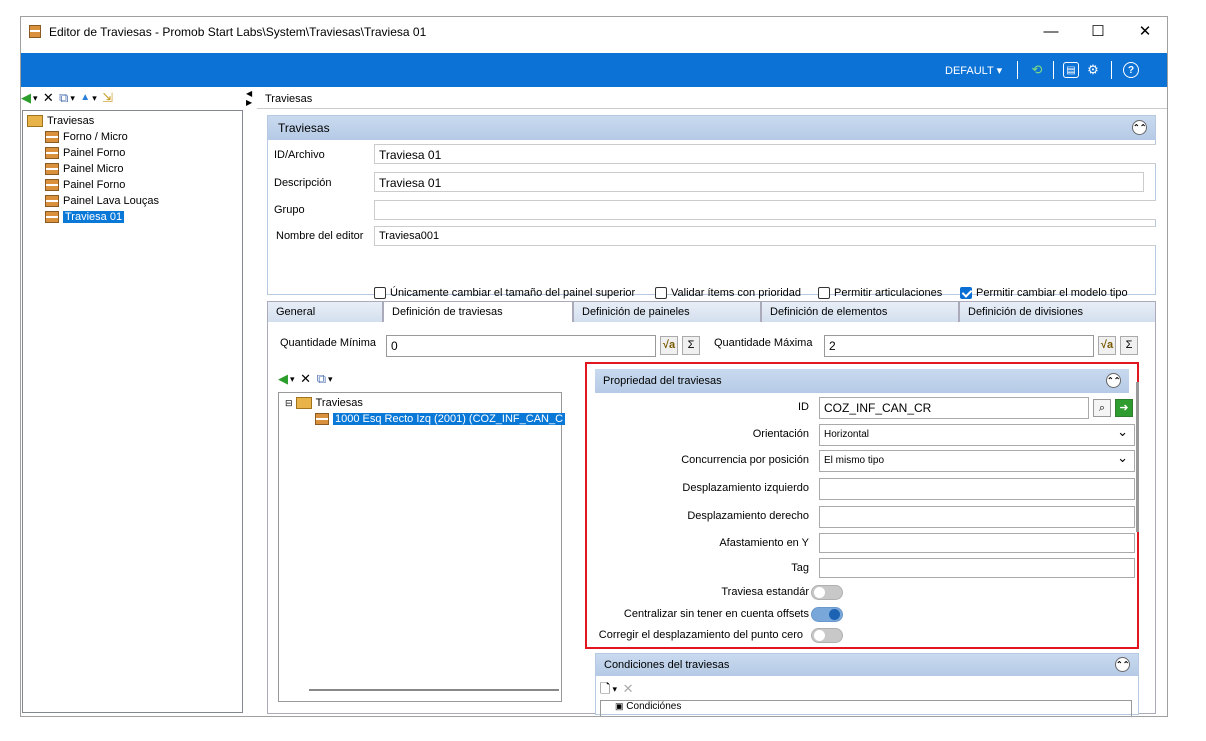  What do you see at coordinates (977, 461) in the screenshot?
I see `concurrency-select: El mismo tipo` at bounding box center [977, 461].